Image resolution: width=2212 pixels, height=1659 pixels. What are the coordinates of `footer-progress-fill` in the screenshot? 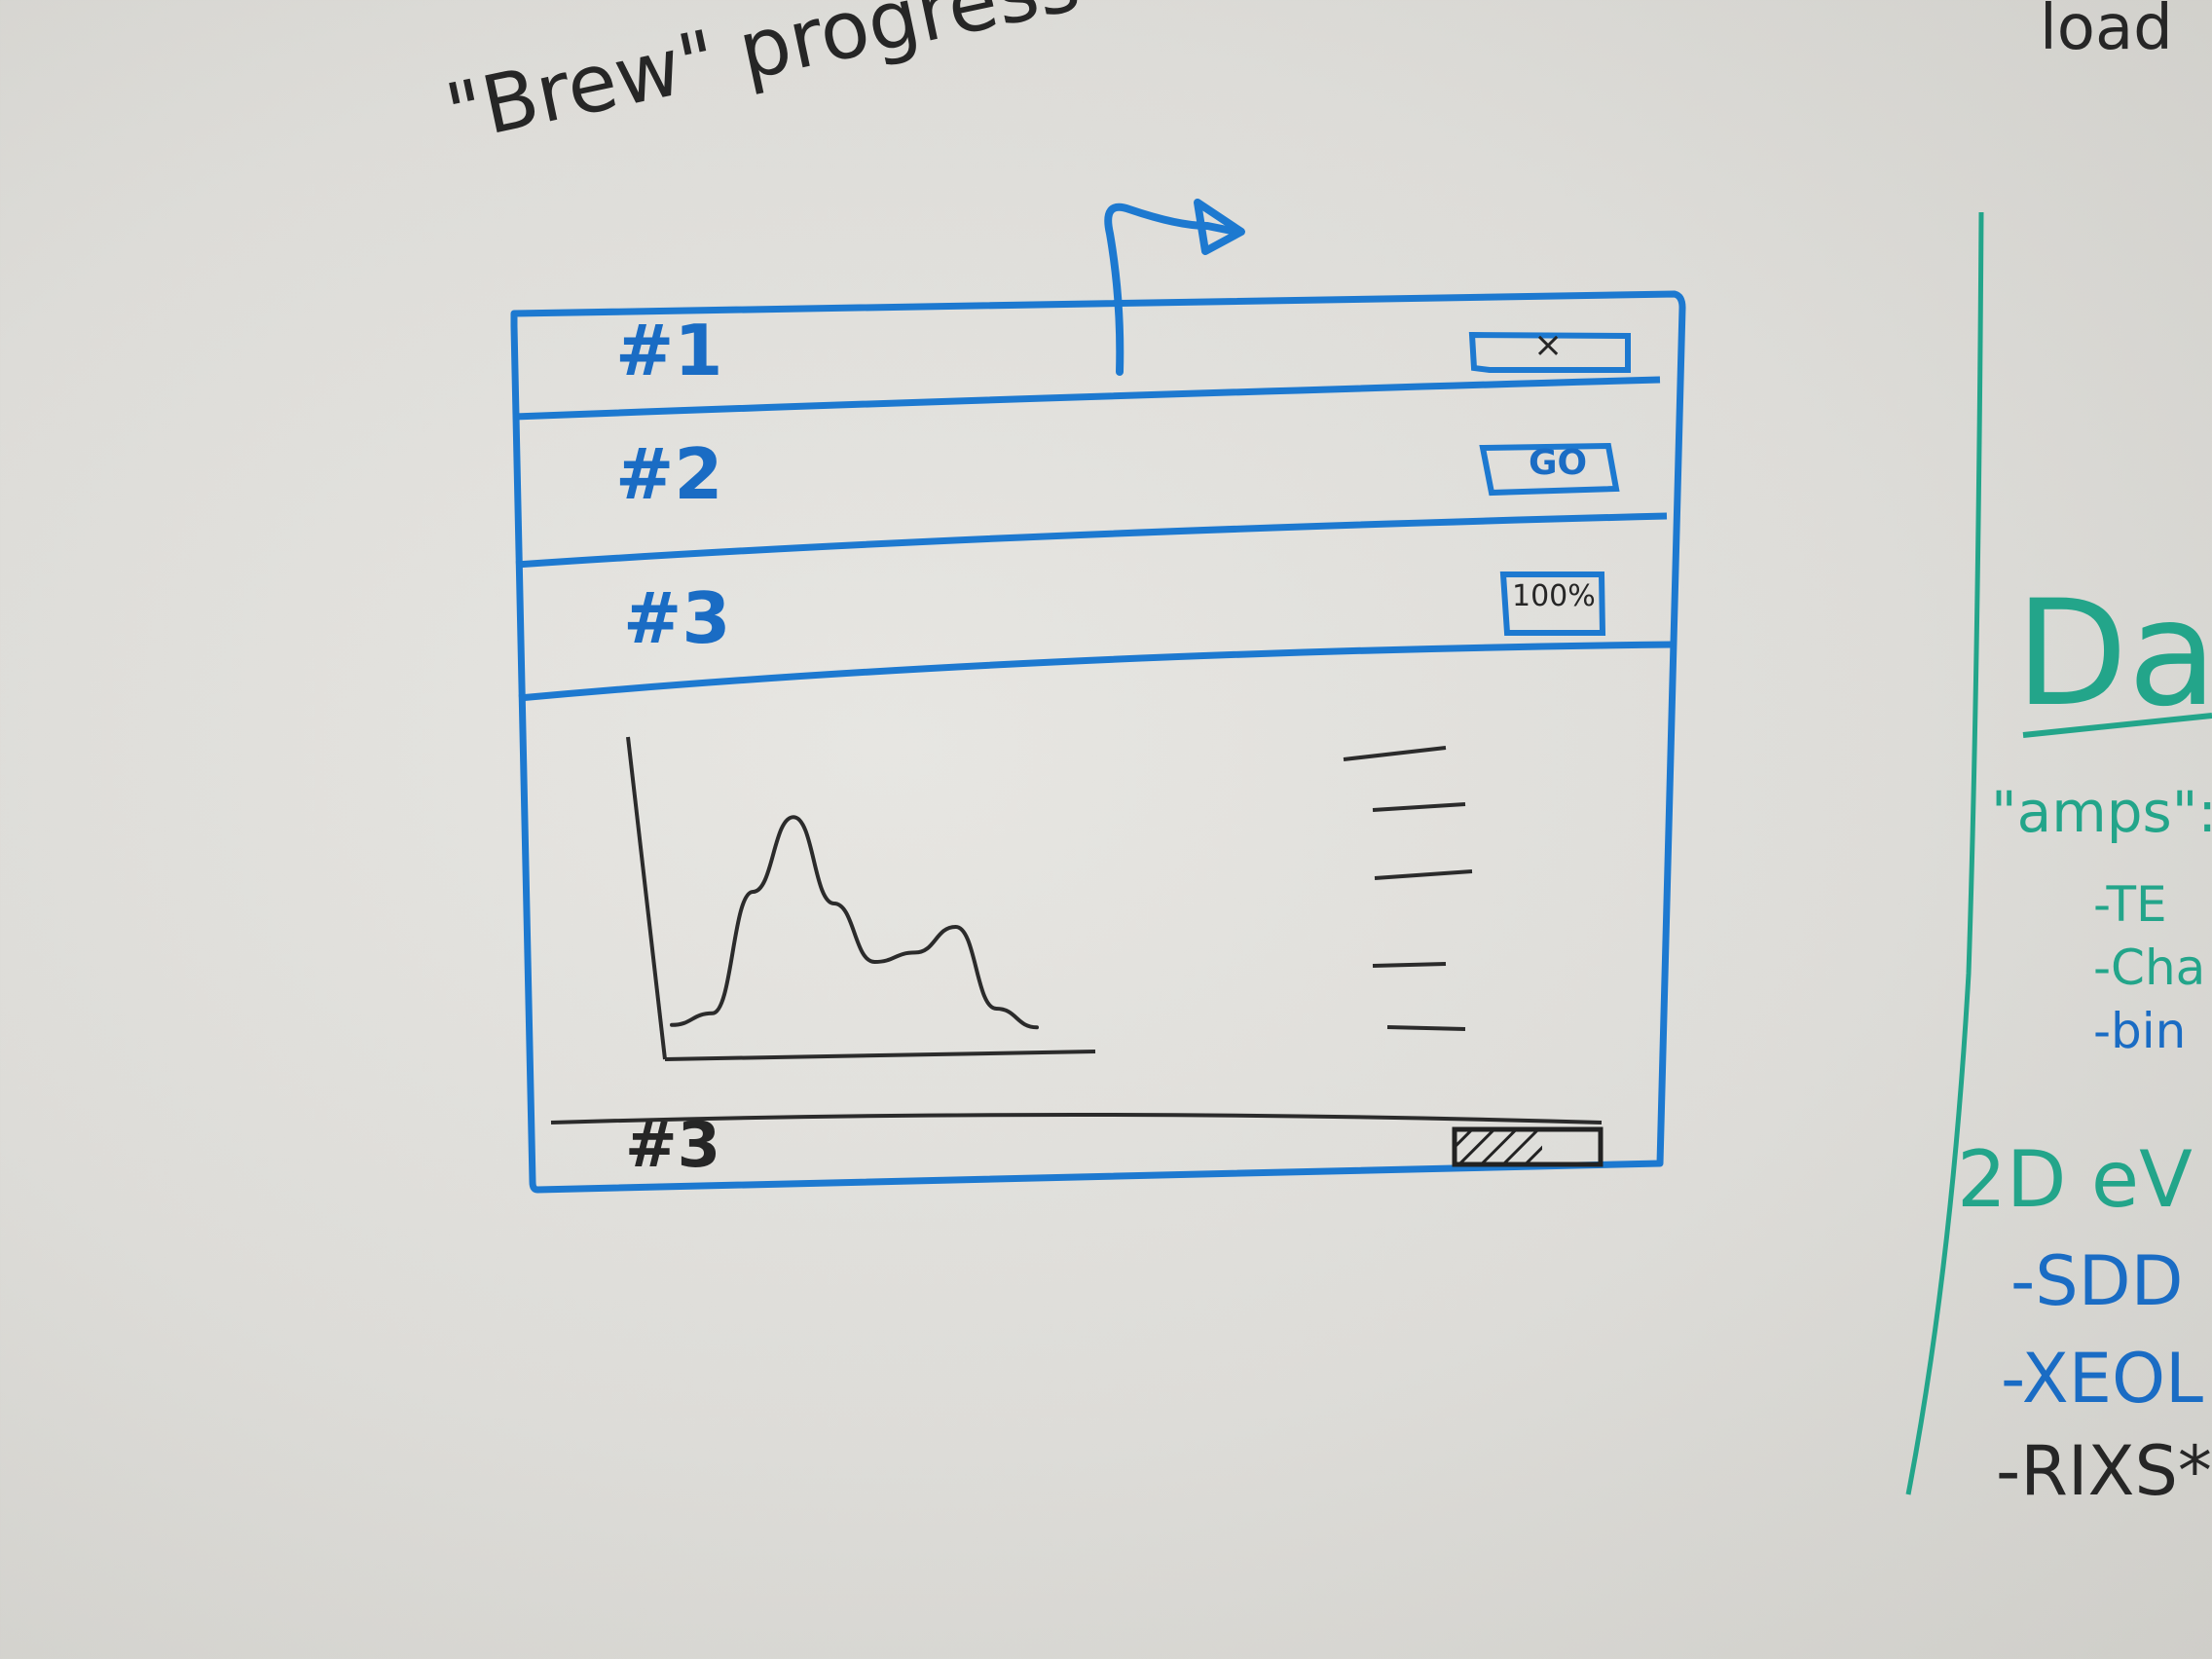 It's located at (1499, 1146).